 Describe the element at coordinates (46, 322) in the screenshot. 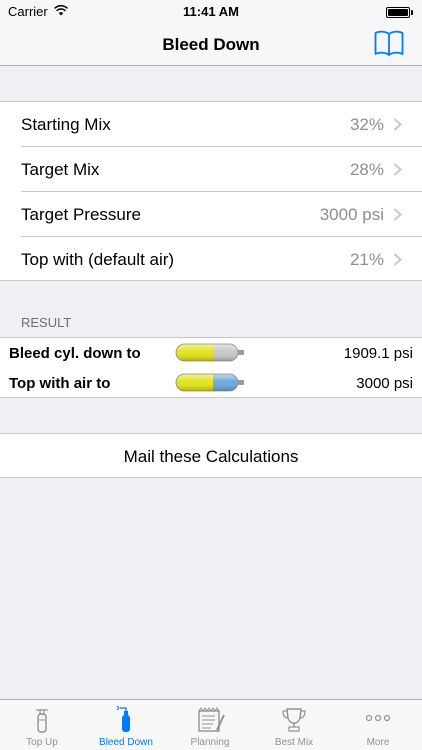

I see `result-section-header: RESULT` at that location.